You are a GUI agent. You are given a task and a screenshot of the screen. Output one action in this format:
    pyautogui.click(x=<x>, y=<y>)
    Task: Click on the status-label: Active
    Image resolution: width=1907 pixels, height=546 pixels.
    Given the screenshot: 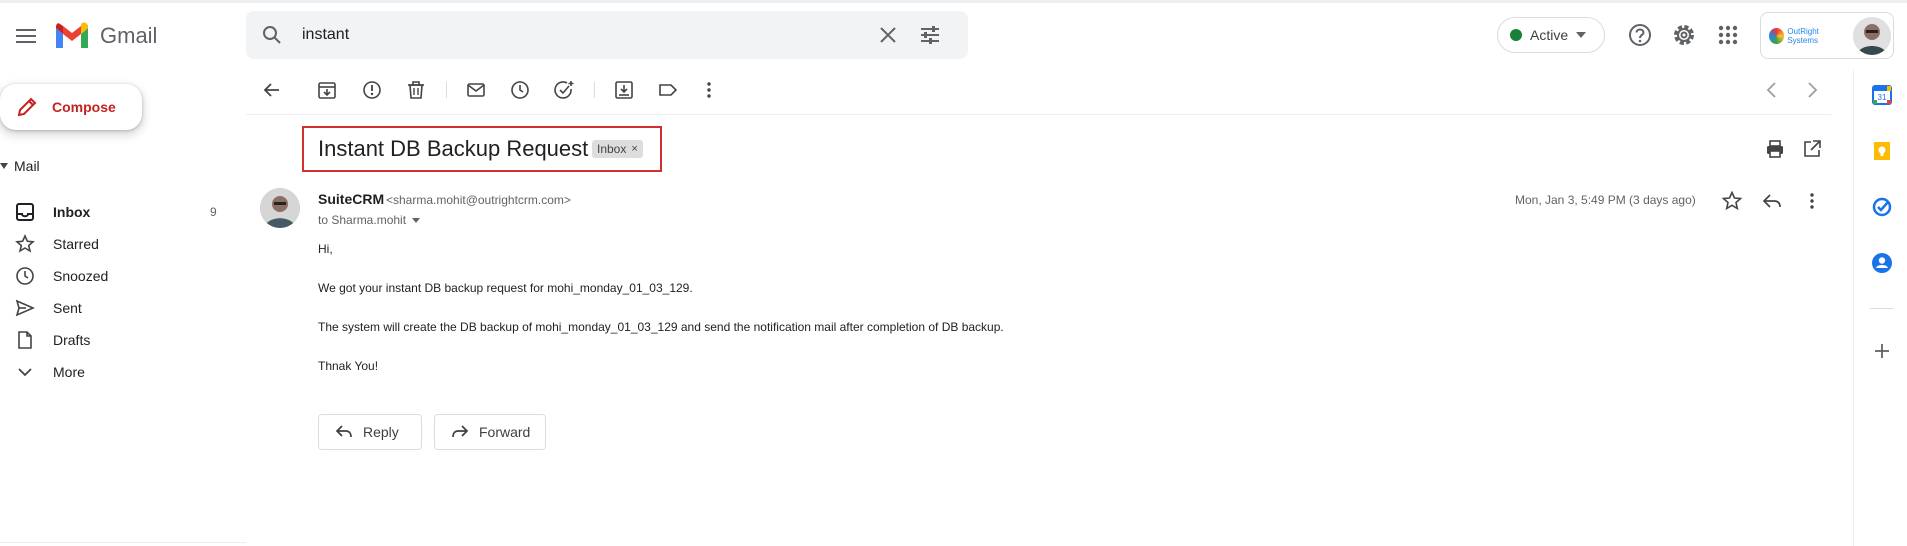 What is the action you would take?
    pyautogui.click(x=1549, y=35)
    